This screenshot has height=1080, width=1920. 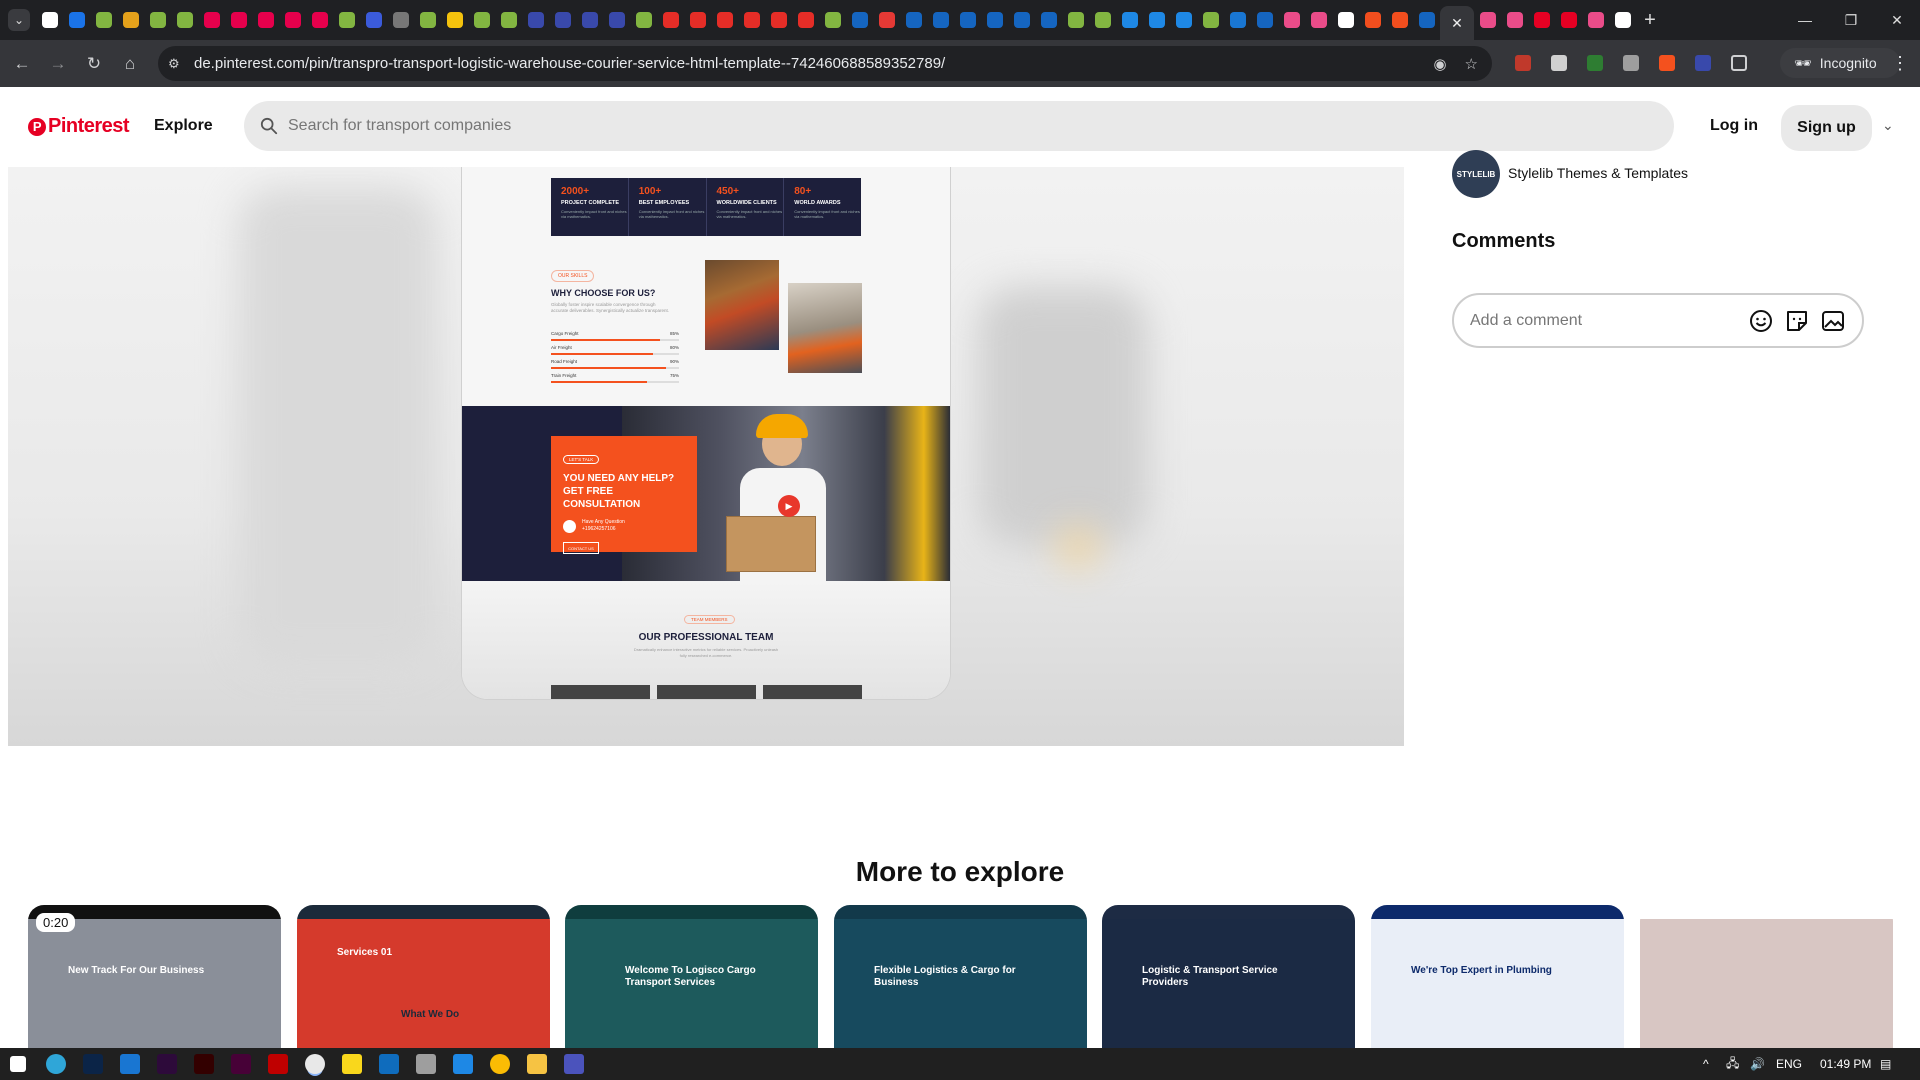 I want to click on clock: 01:49 PM, so click(x=1845, y=1064).